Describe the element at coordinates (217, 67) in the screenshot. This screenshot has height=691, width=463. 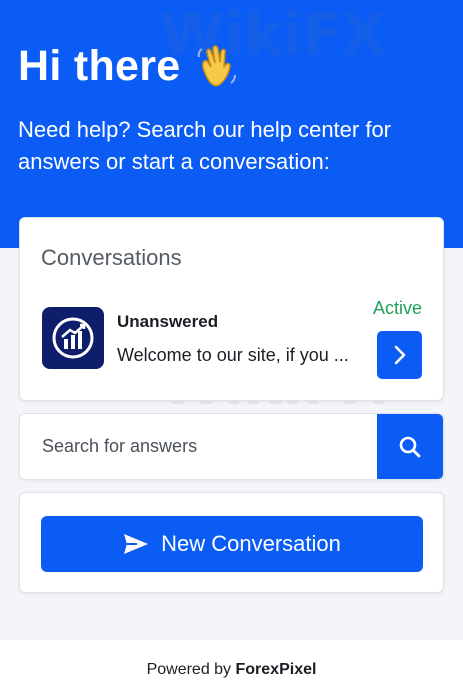
I see `waving-hand-icon` at that location.